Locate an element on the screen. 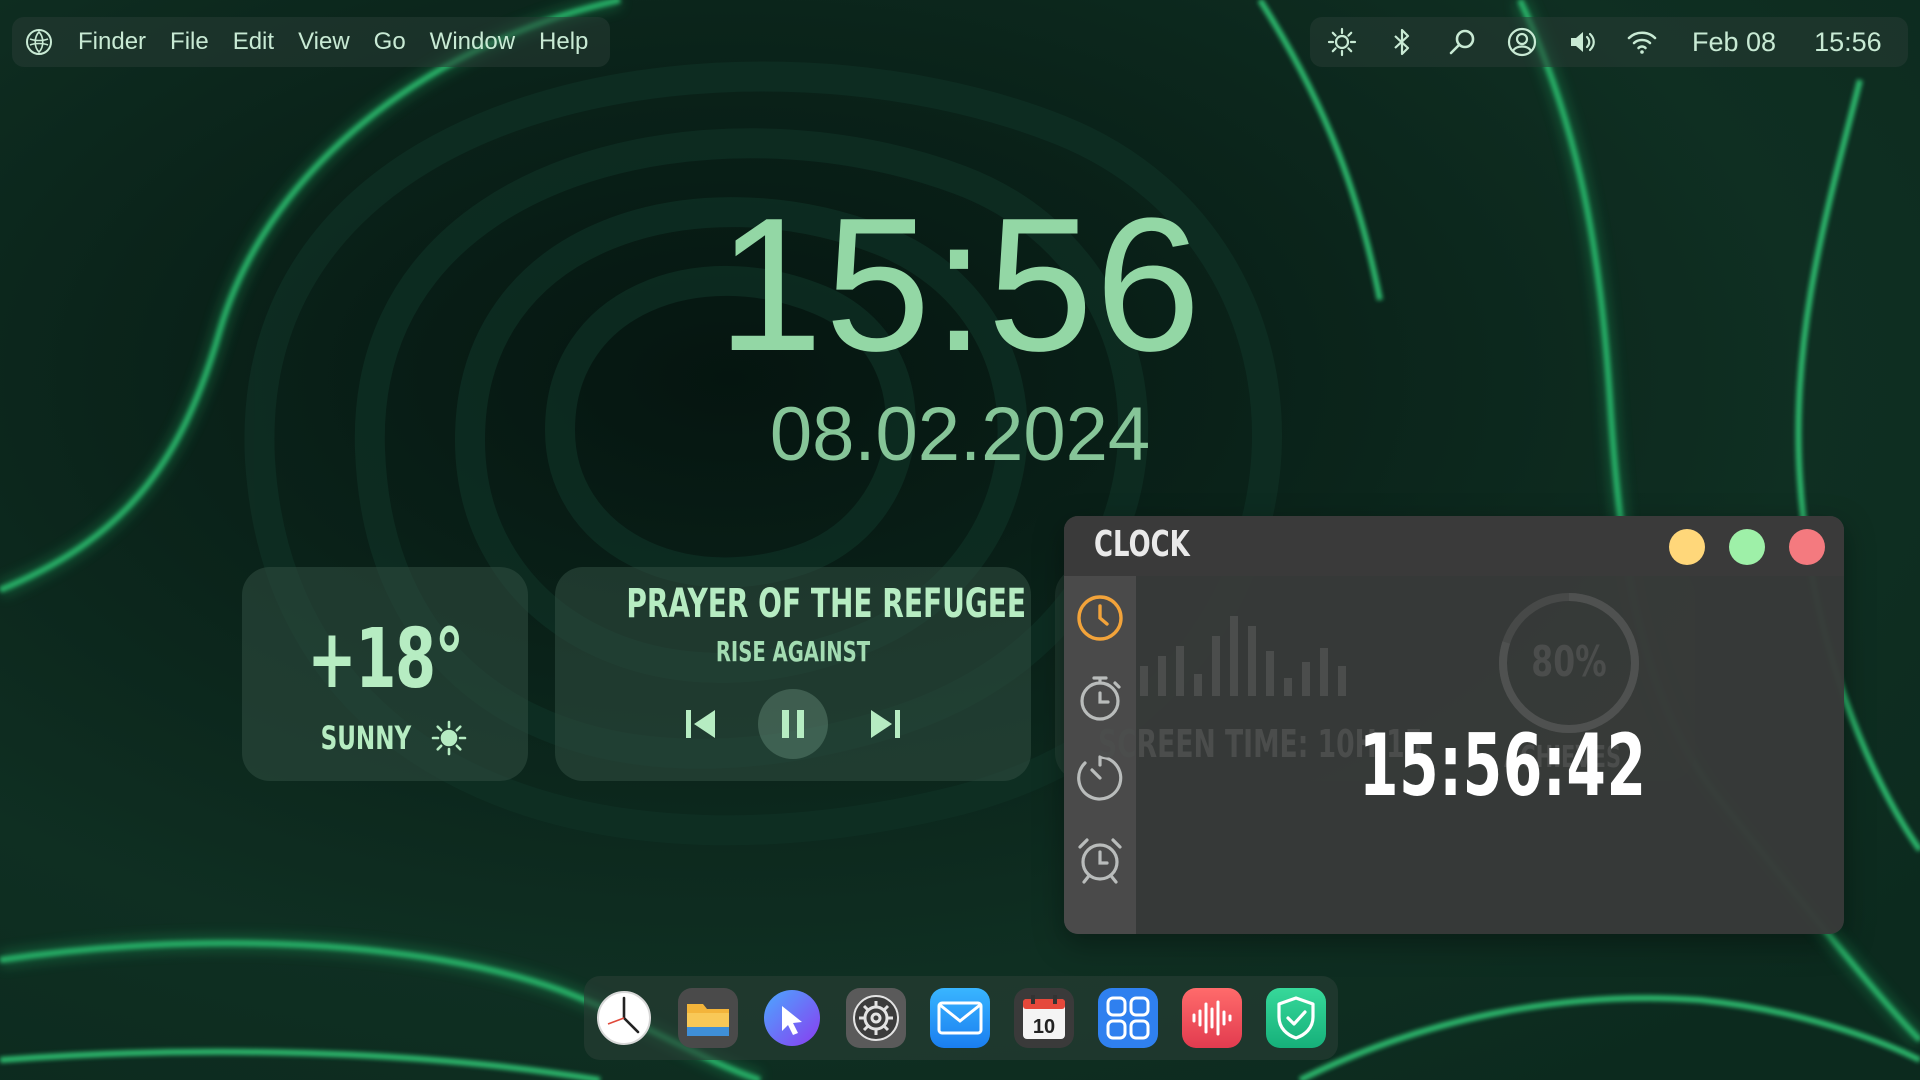 The width and height of the screenshot is (1920, 1080). pause-icon is located at coordinates (793, 724).